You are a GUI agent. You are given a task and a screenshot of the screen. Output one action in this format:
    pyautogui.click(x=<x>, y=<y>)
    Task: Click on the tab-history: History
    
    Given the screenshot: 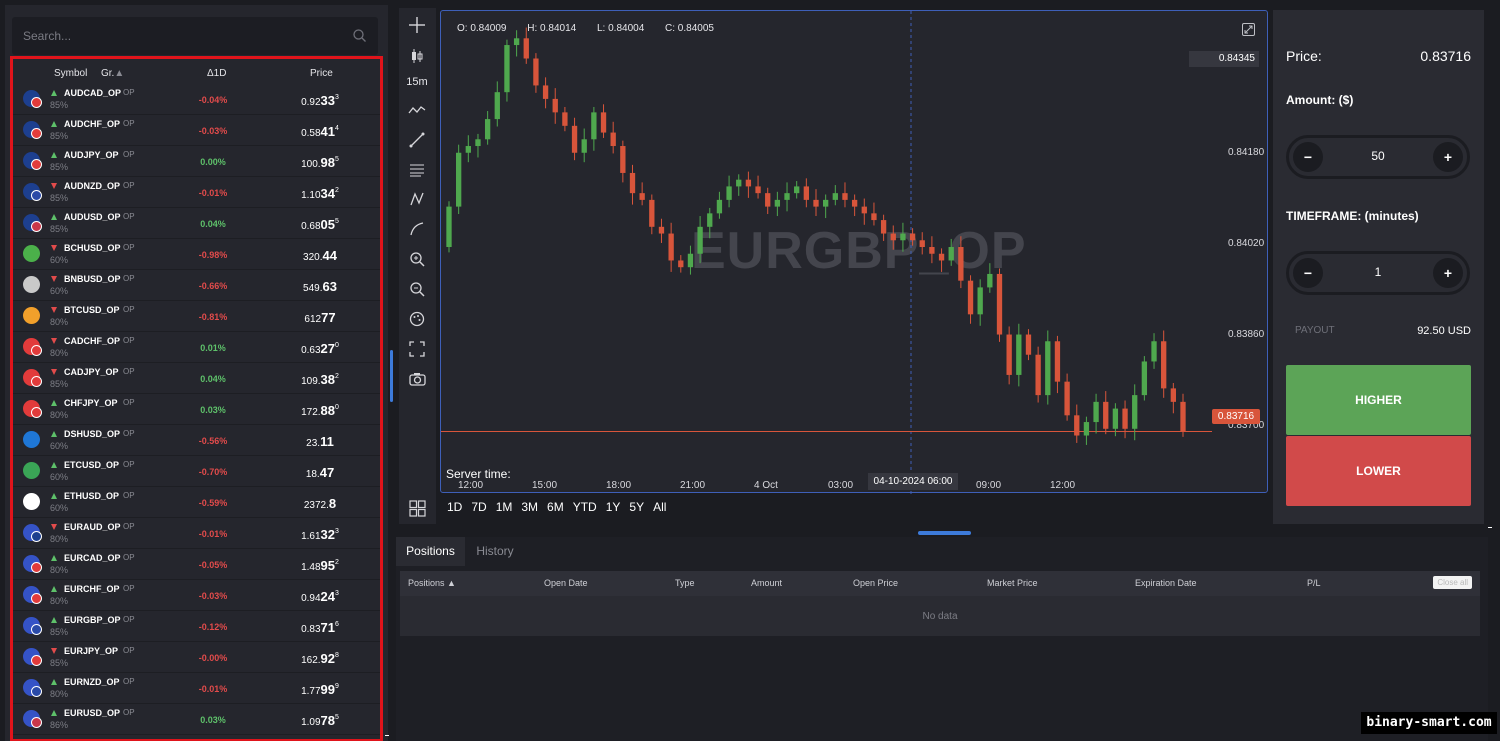 What is the action you would take?
    pyautogui.click(x=495, y=551)
    